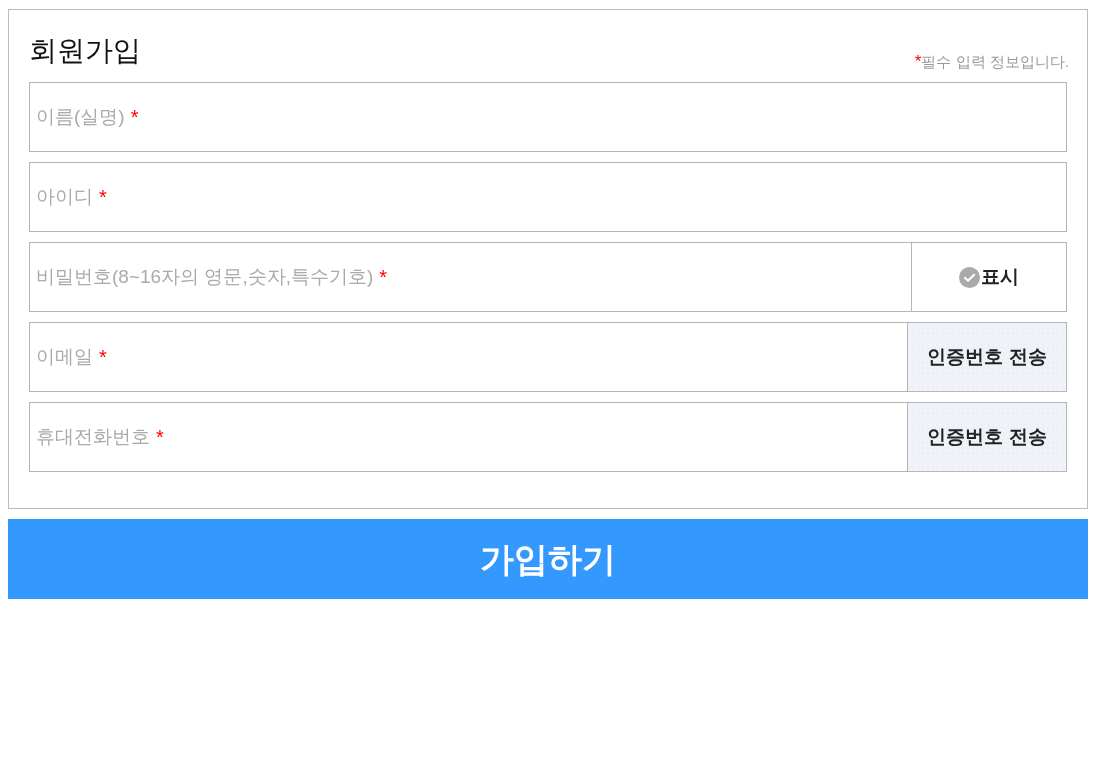 The width and height of the screenshot is (1108, 761). Describe the element at coordinates (991, 62) in the screenshot. I see `required-info-note: *필수 입력 정보입니다.` at that location.